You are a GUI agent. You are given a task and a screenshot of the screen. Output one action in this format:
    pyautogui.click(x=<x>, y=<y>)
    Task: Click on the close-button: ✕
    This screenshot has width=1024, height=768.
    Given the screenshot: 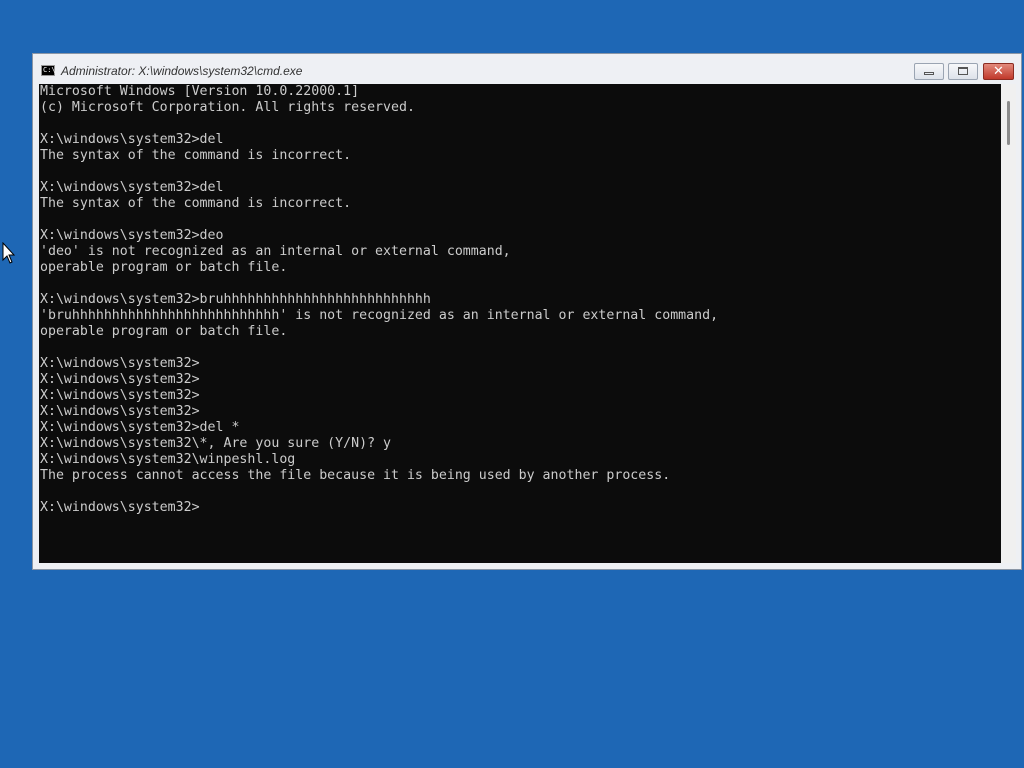 What is the action you would take?
    pyautogui.click(x=998, y=71)
    